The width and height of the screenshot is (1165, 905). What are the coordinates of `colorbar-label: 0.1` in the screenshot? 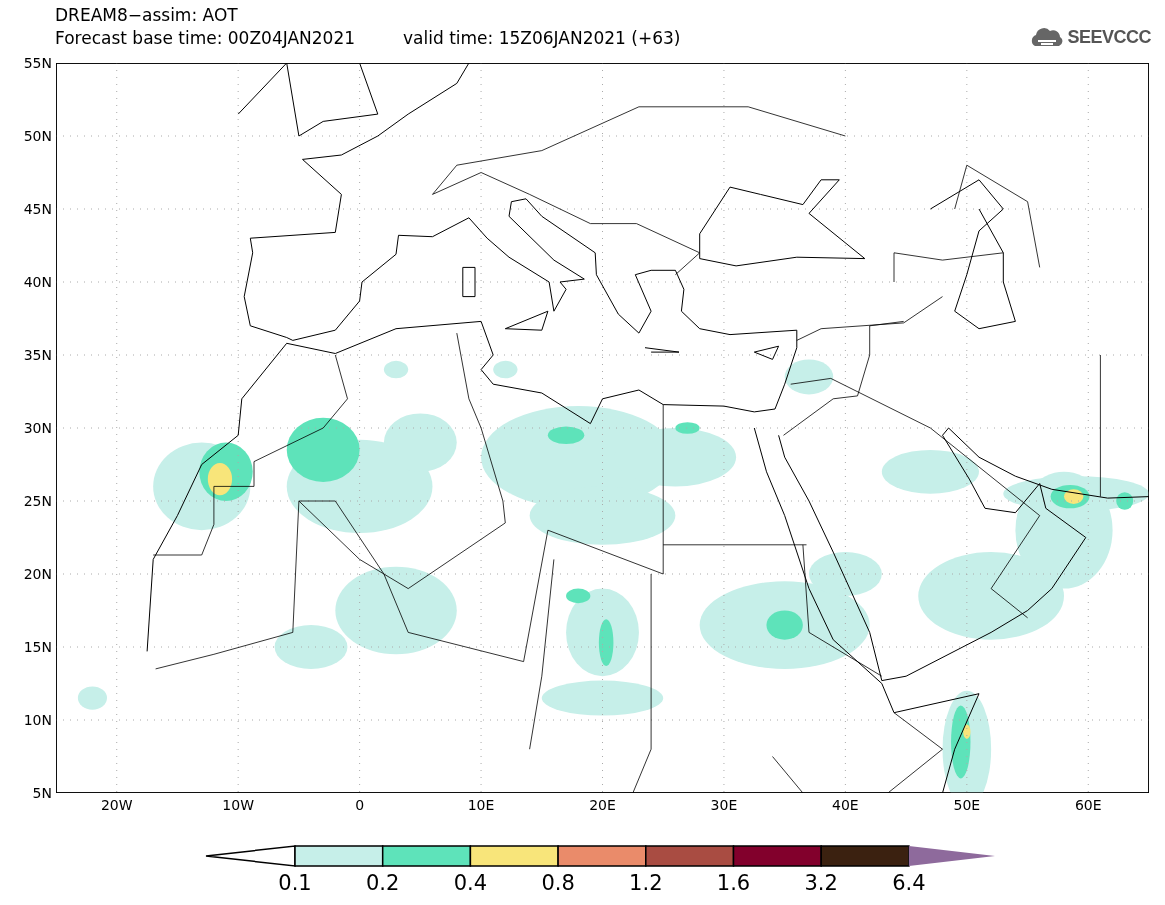 It's located at (295, 883).